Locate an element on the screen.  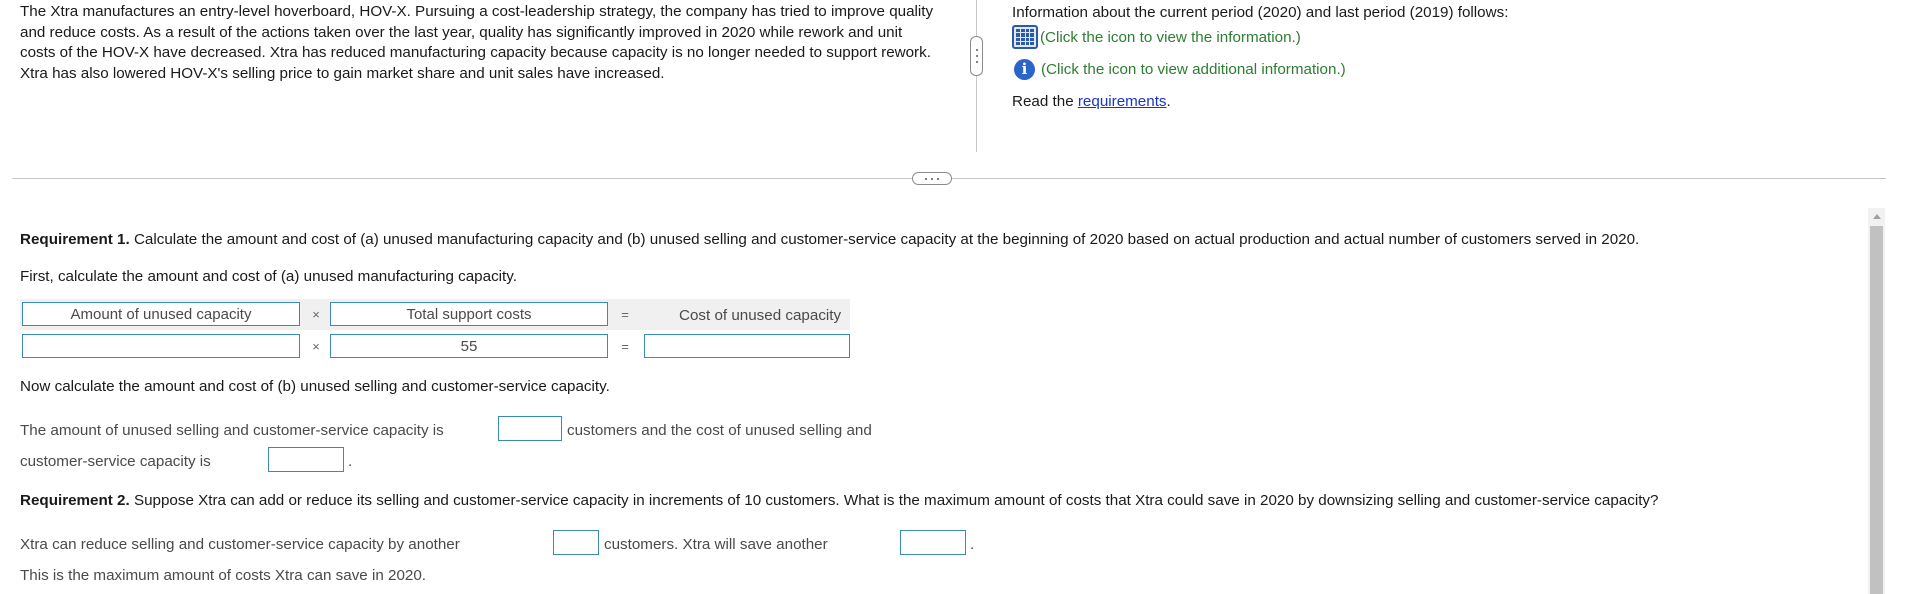
requirements-link: requirements is located at coordinates (1122, 101).